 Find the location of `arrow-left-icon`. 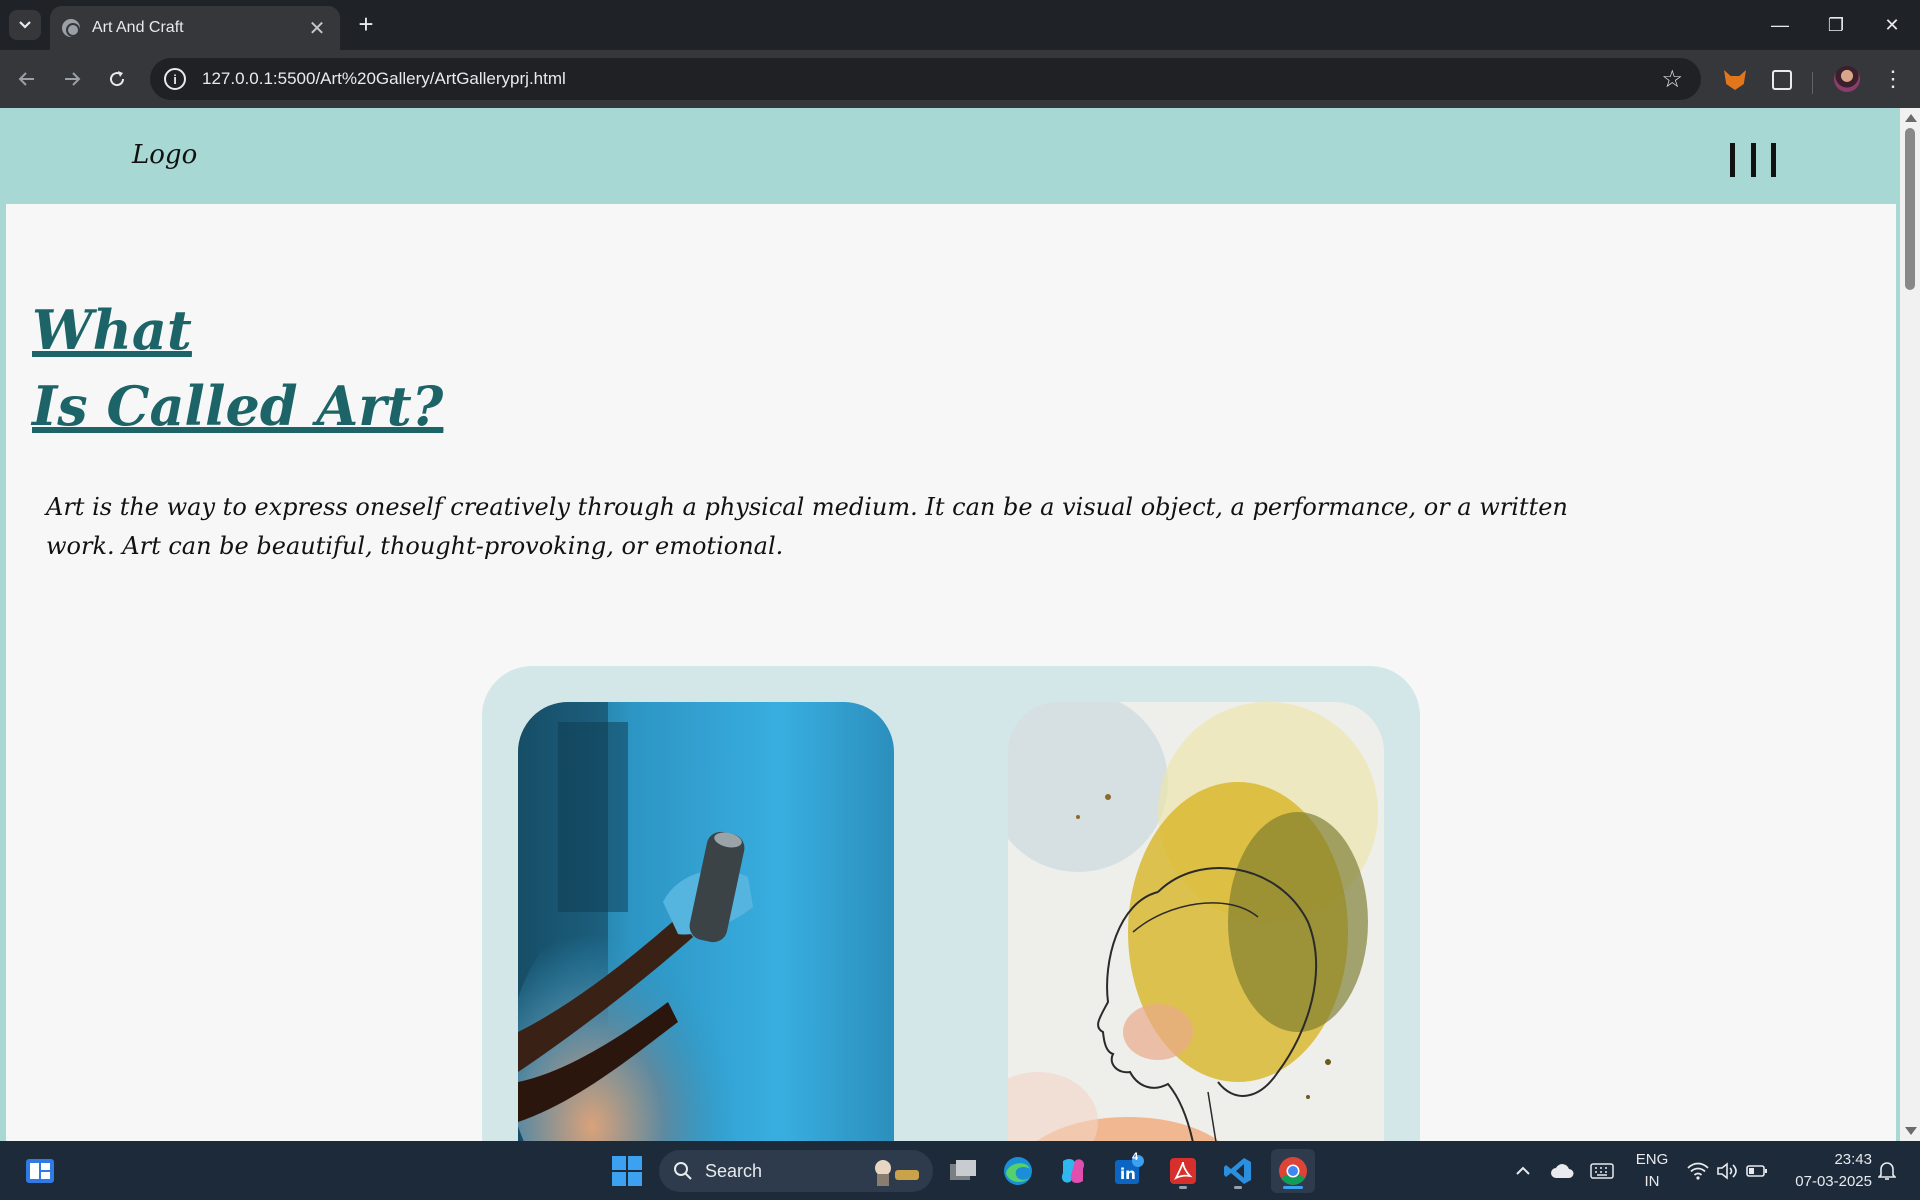

arrow-left-icon is located at coordinates (26, 79).